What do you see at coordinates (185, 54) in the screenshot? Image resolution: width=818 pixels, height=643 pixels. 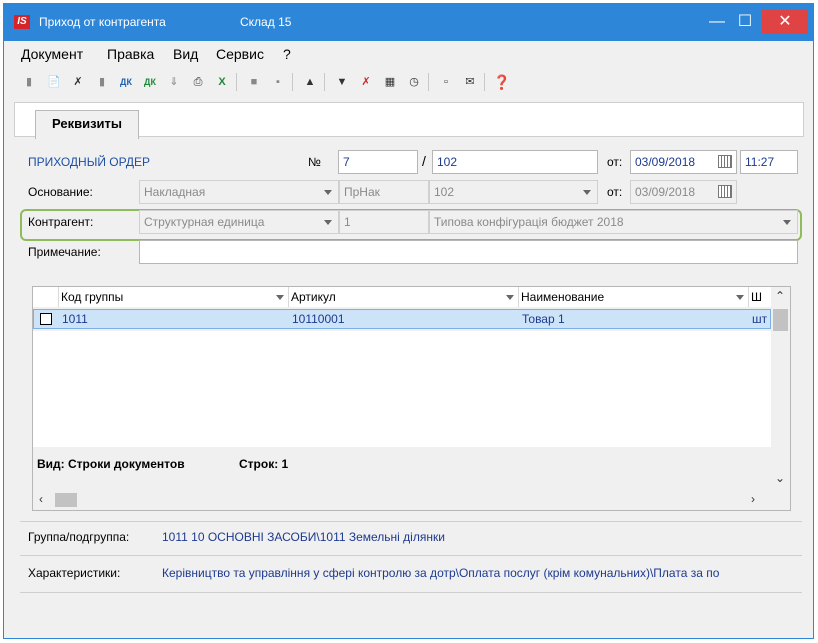 I see `menu-view: Вид` at bounding box center [185, 54].